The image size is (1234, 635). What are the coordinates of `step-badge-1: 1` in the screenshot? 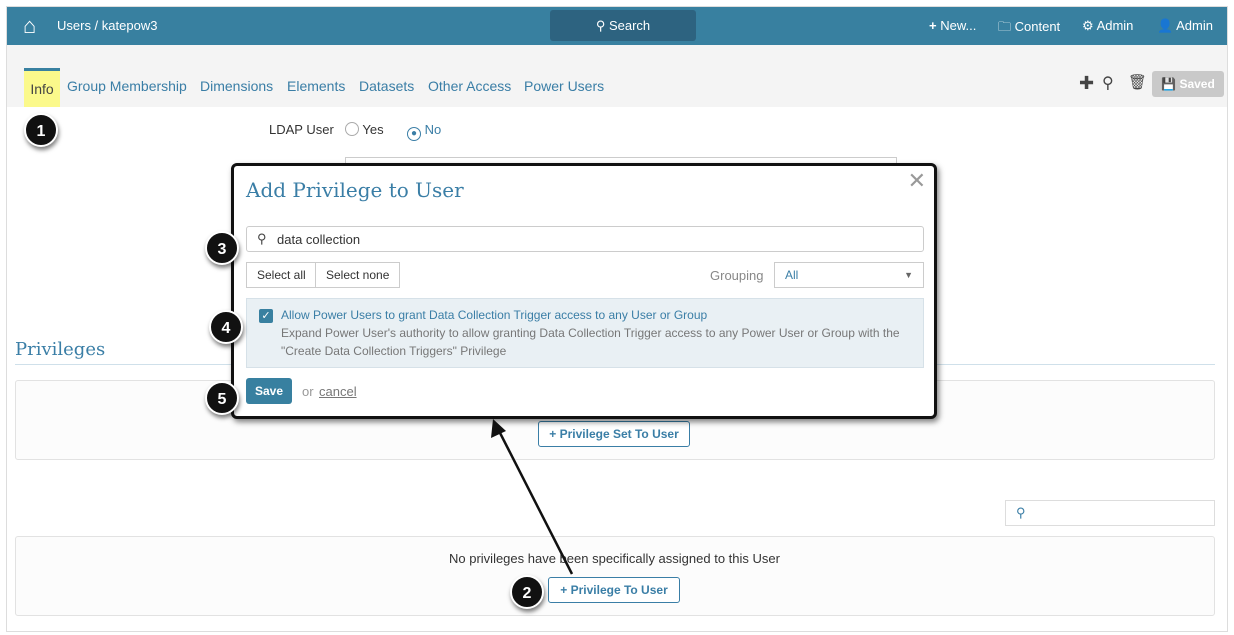 It's located at (41, 130).